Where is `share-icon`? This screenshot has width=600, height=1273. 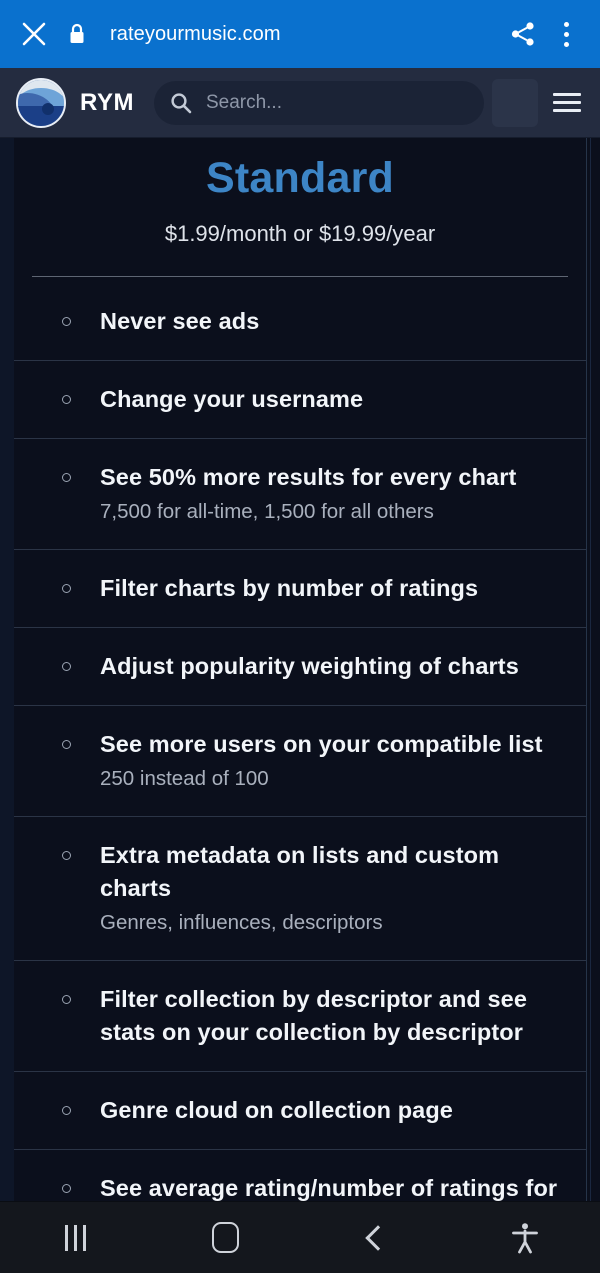
share-icon is located at coordinates (523, 34).